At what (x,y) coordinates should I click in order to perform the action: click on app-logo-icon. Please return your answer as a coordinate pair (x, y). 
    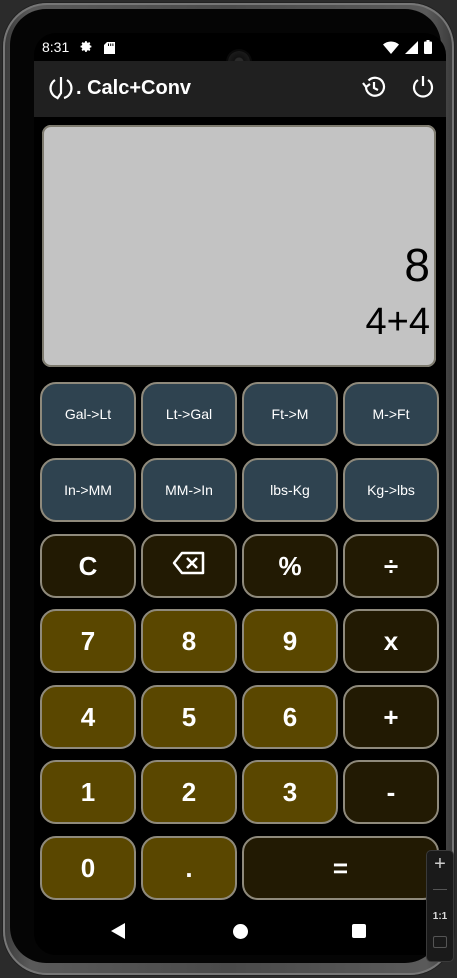
    Looking at the image, I should click on (61, 89).